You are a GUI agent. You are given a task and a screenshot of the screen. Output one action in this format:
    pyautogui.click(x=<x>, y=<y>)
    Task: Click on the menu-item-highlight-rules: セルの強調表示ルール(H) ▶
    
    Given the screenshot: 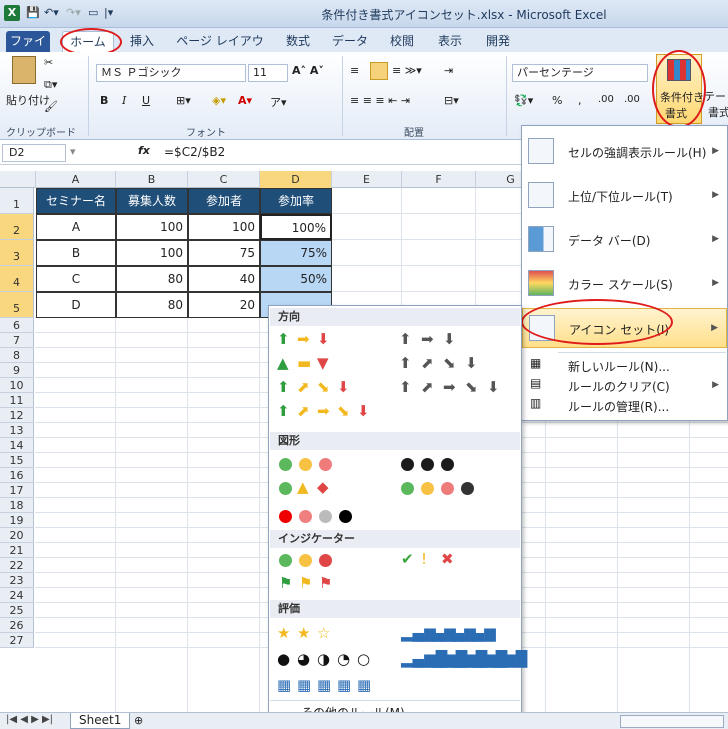 What is the action you would take?
    pyautogui.click(x=624, y=152)
    